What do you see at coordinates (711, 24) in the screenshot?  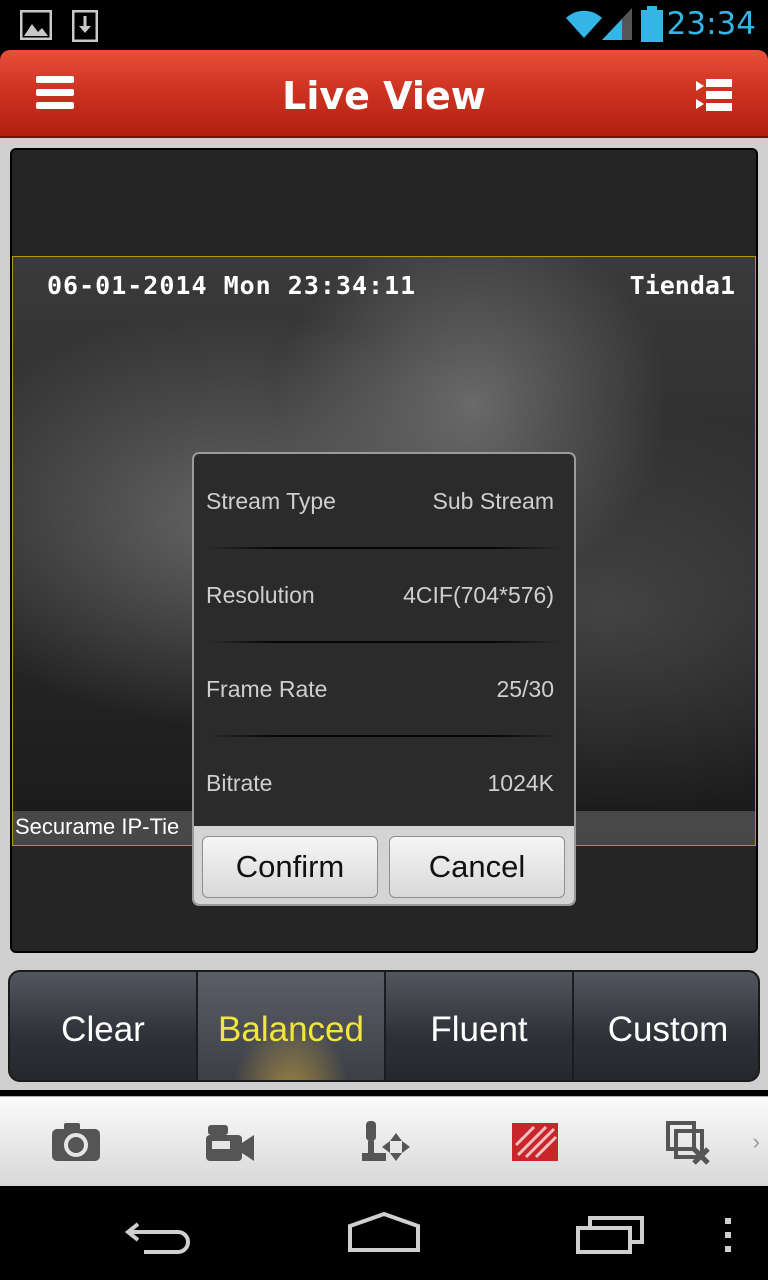 I see `status-time: 23:34` at bounding box center [711, 24].